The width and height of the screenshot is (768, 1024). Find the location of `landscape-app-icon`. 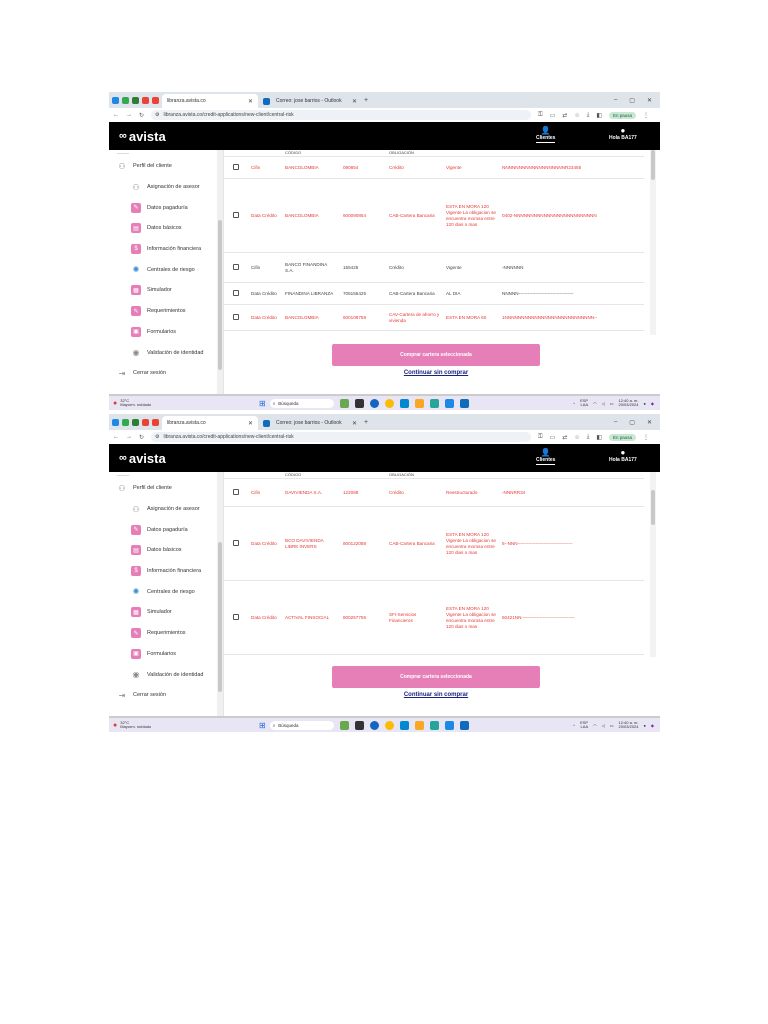

landscape-app-icon is located at coordinates (344, 725).